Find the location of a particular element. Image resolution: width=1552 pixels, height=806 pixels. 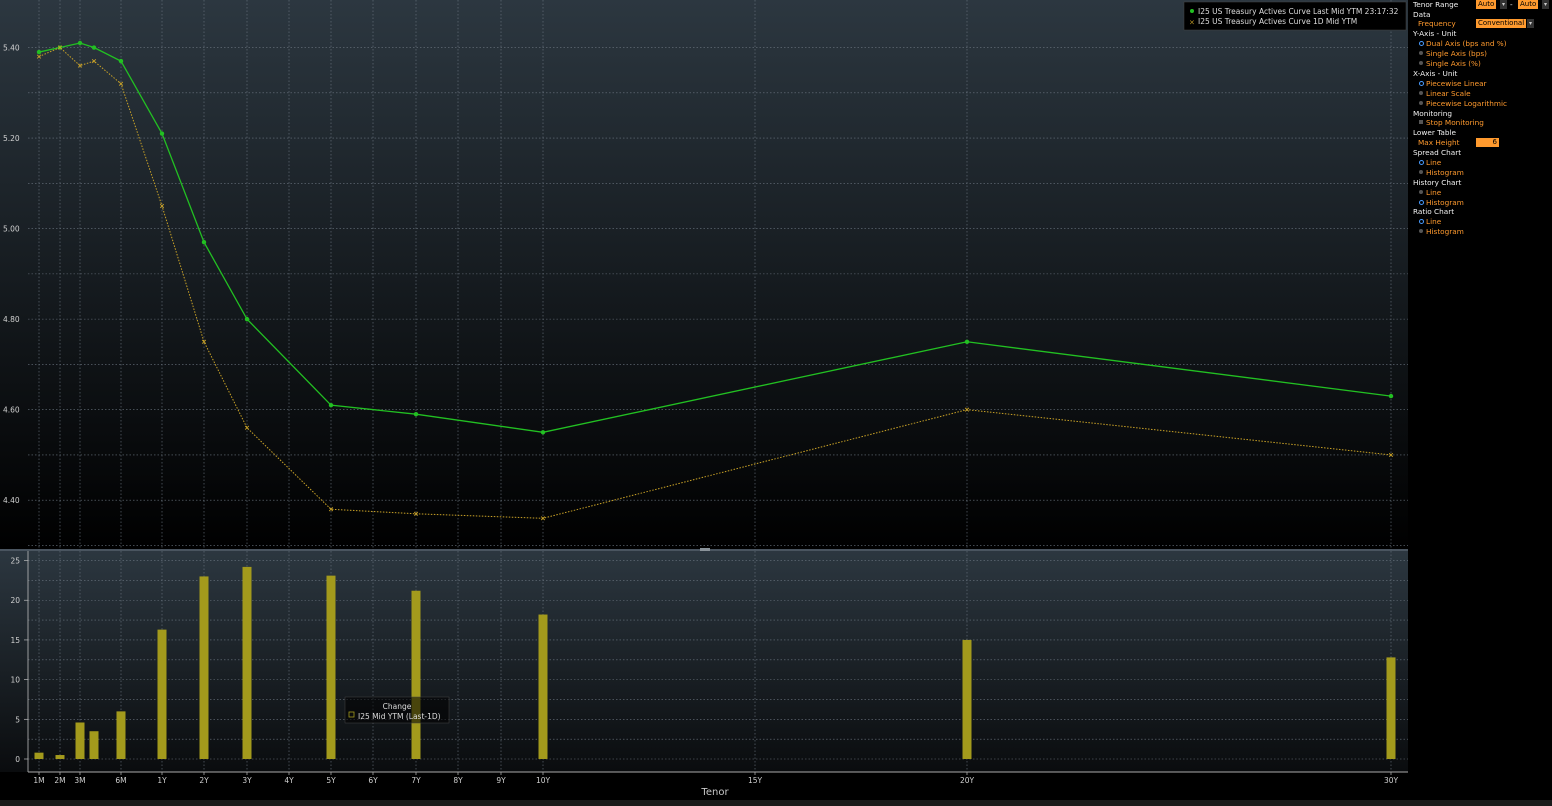

lower-table-label: Lower Table is located at coordinates (1435, 132).